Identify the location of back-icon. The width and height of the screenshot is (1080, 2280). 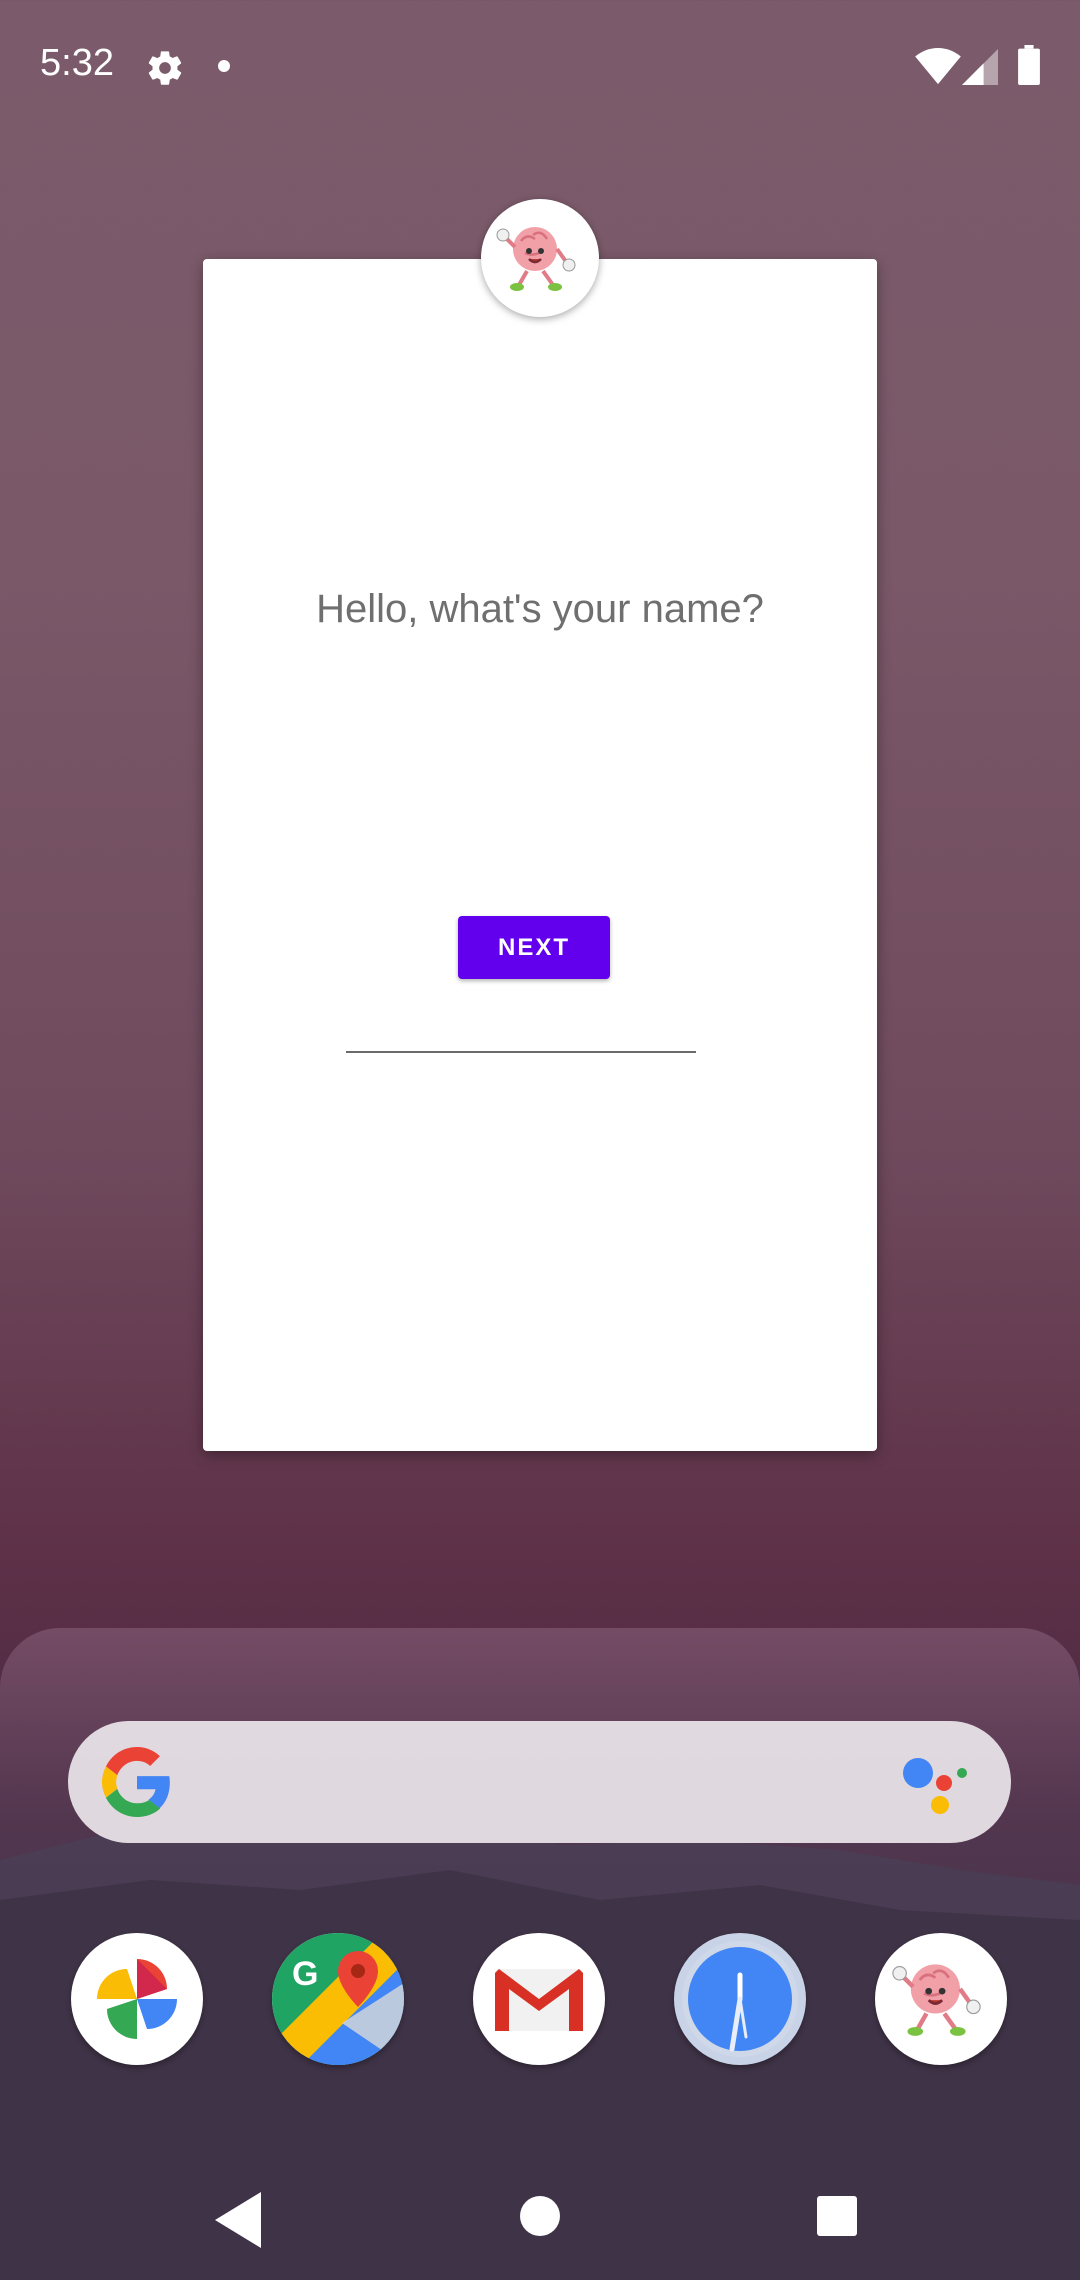
(240, 2220).